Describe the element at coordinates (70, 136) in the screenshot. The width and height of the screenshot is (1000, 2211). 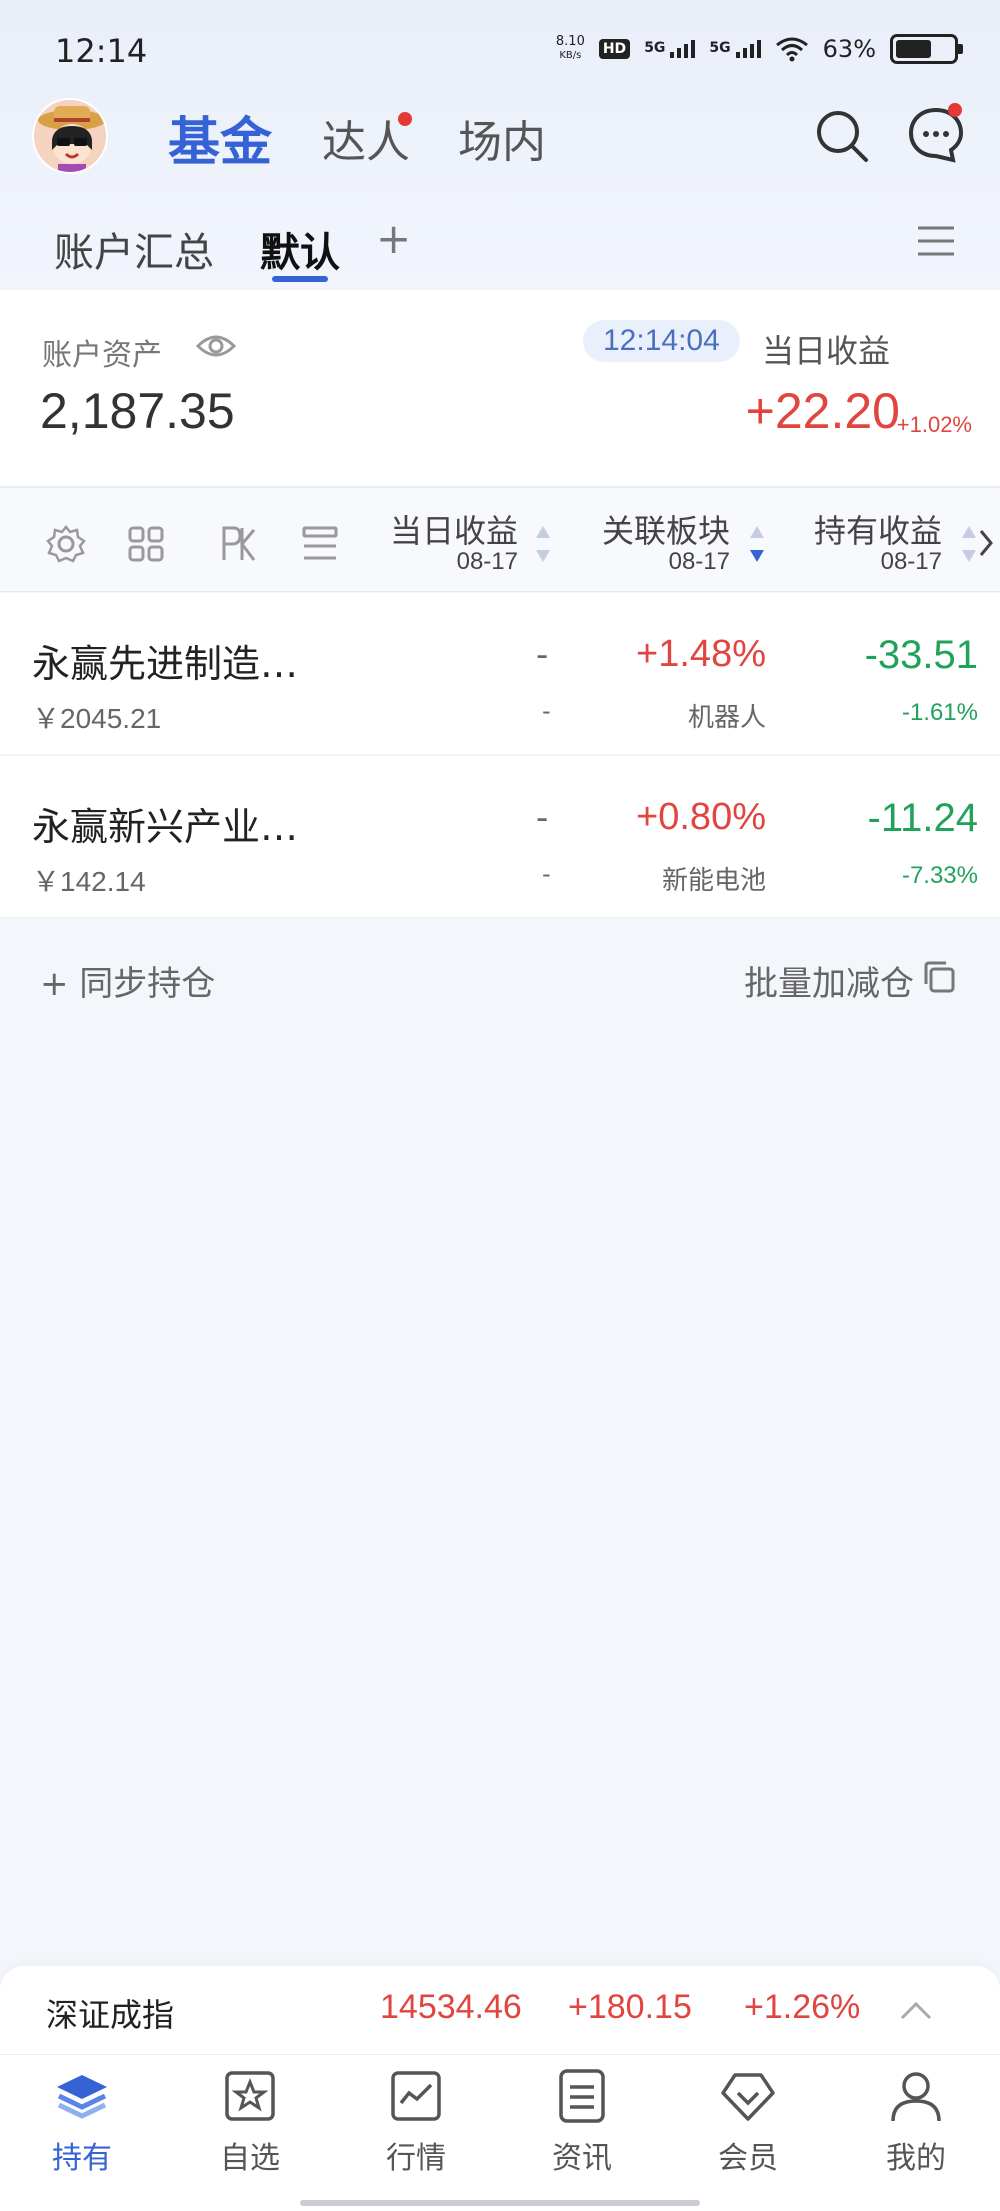
I see `avatar` at that location.